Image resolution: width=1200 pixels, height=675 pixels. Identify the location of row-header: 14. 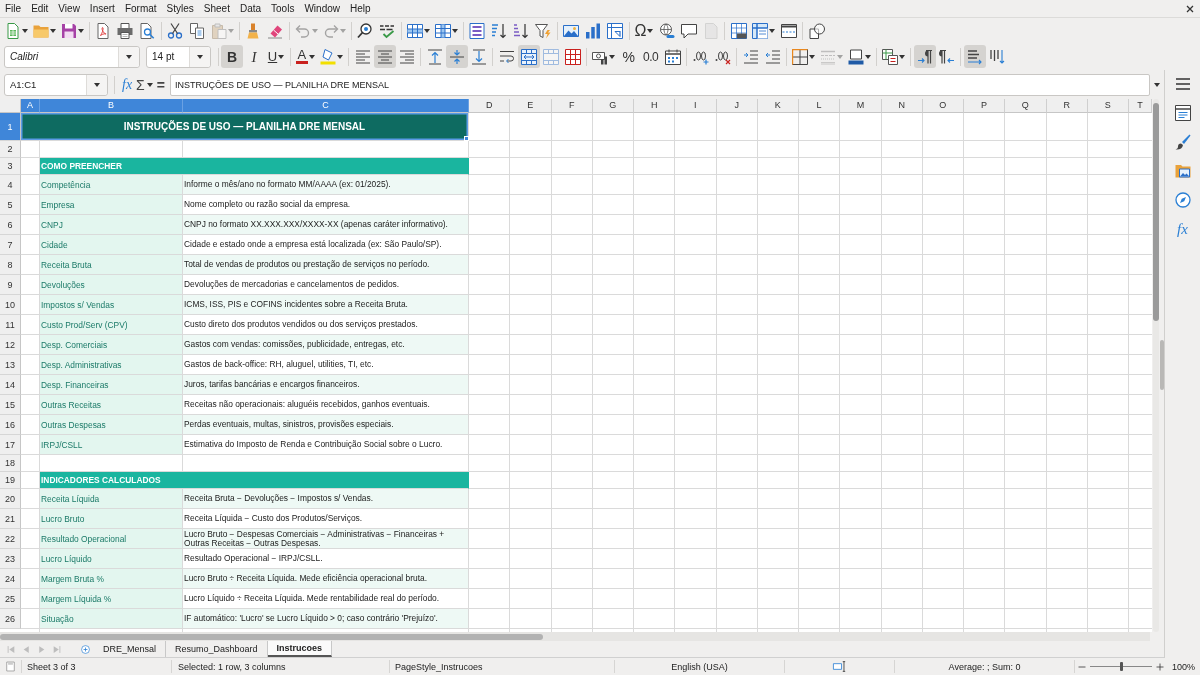
(10, 385).